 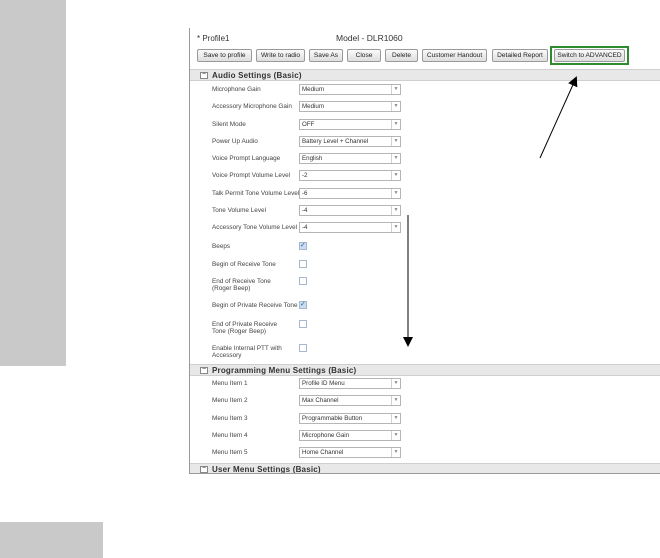 What do you see at coordinates (490, 211) in the screenshot?
I see `annotation-arrows` at bounding box center [490, 211].